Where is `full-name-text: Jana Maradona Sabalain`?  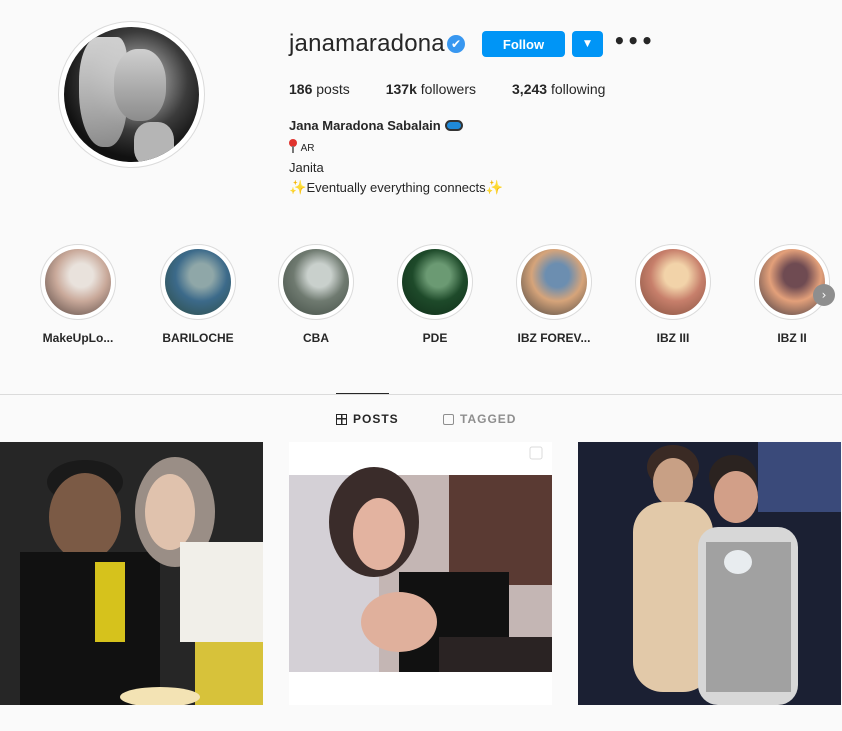
full-name-text: Jana Maradona Sabalain is located at coordinates (365, 125).